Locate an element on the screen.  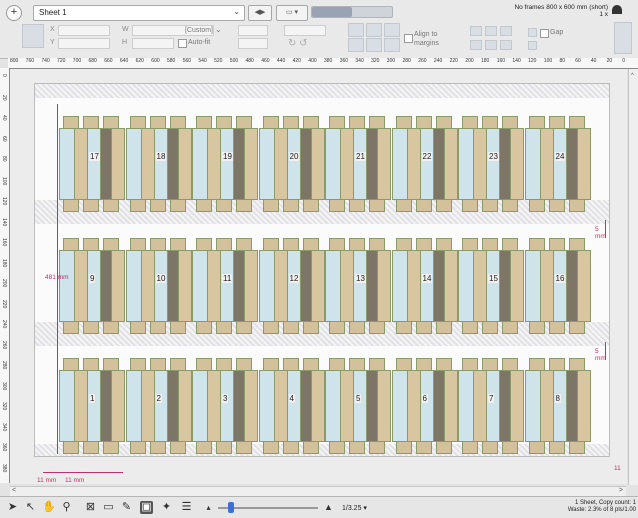
imposed-frame: 18 is located at coordinates (158, 163).